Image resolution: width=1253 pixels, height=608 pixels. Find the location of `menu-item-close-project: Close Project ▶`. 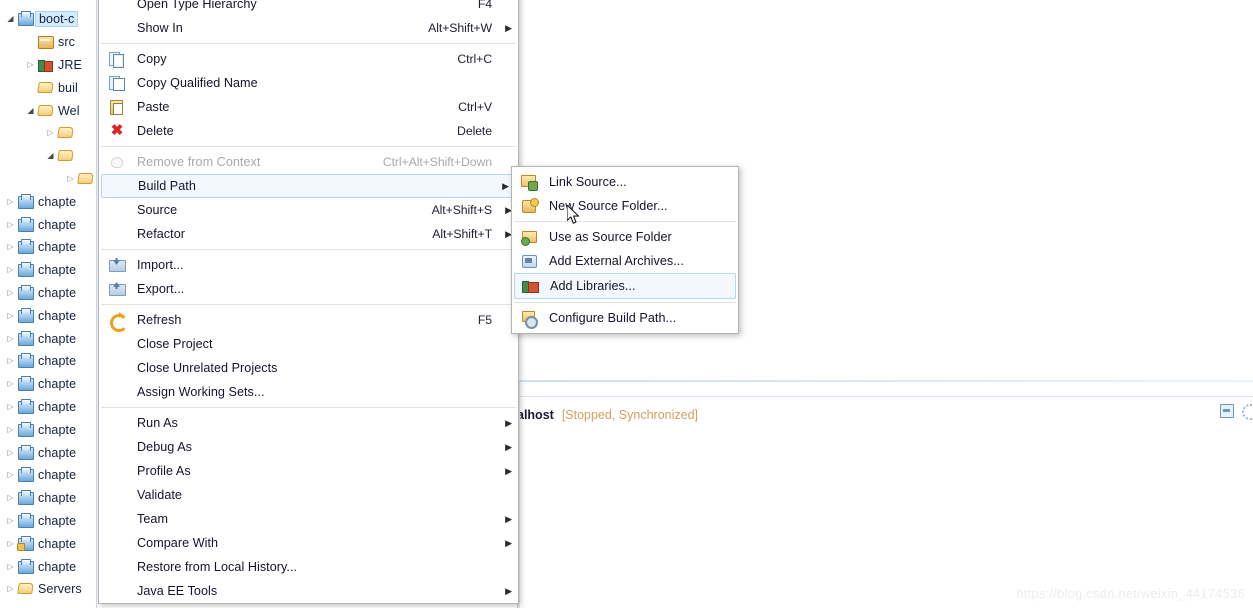

menu-item-close-project: Close Project ▶ is located at coordinates (308, 344).